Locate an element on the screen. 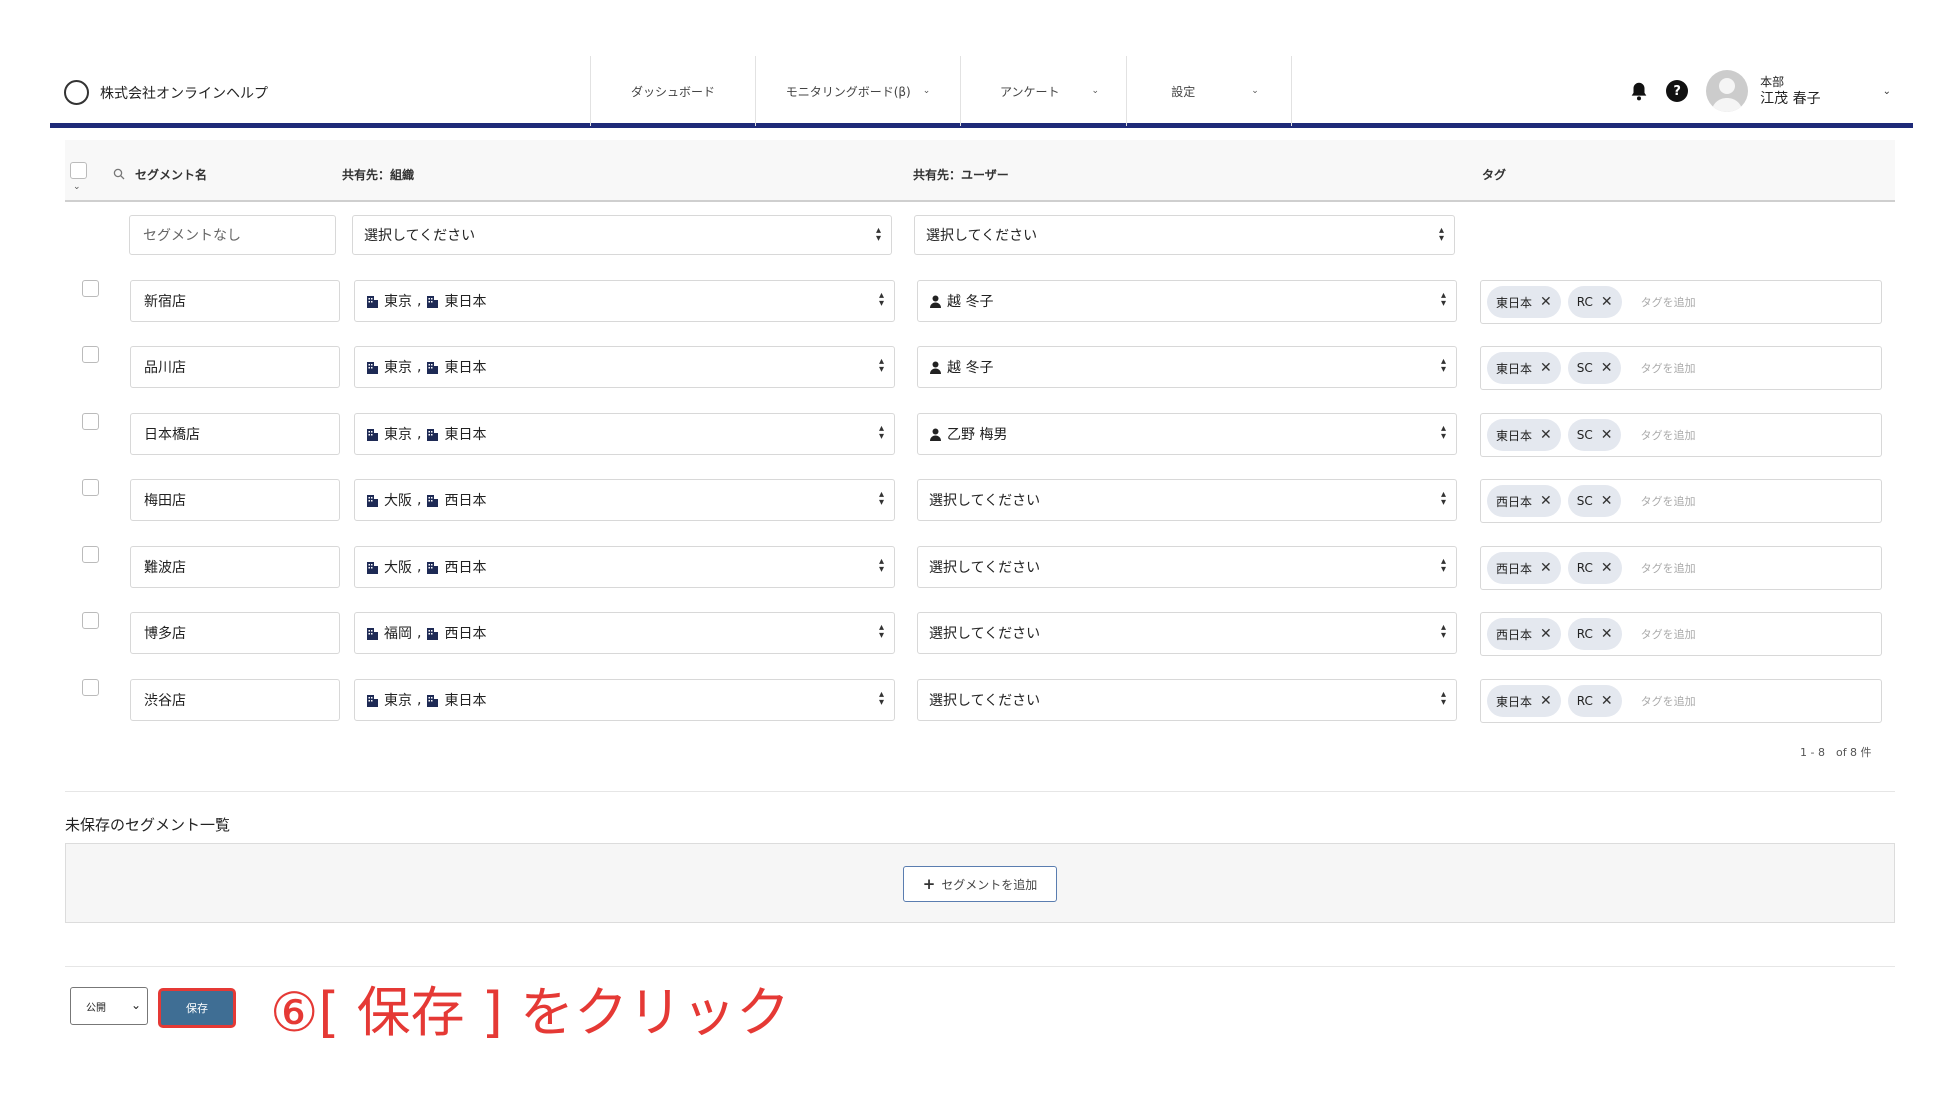 Image resolution: width=1958 pixels, height=1106 pixels. help-icon: ? is located at coordinates (1677, 91).